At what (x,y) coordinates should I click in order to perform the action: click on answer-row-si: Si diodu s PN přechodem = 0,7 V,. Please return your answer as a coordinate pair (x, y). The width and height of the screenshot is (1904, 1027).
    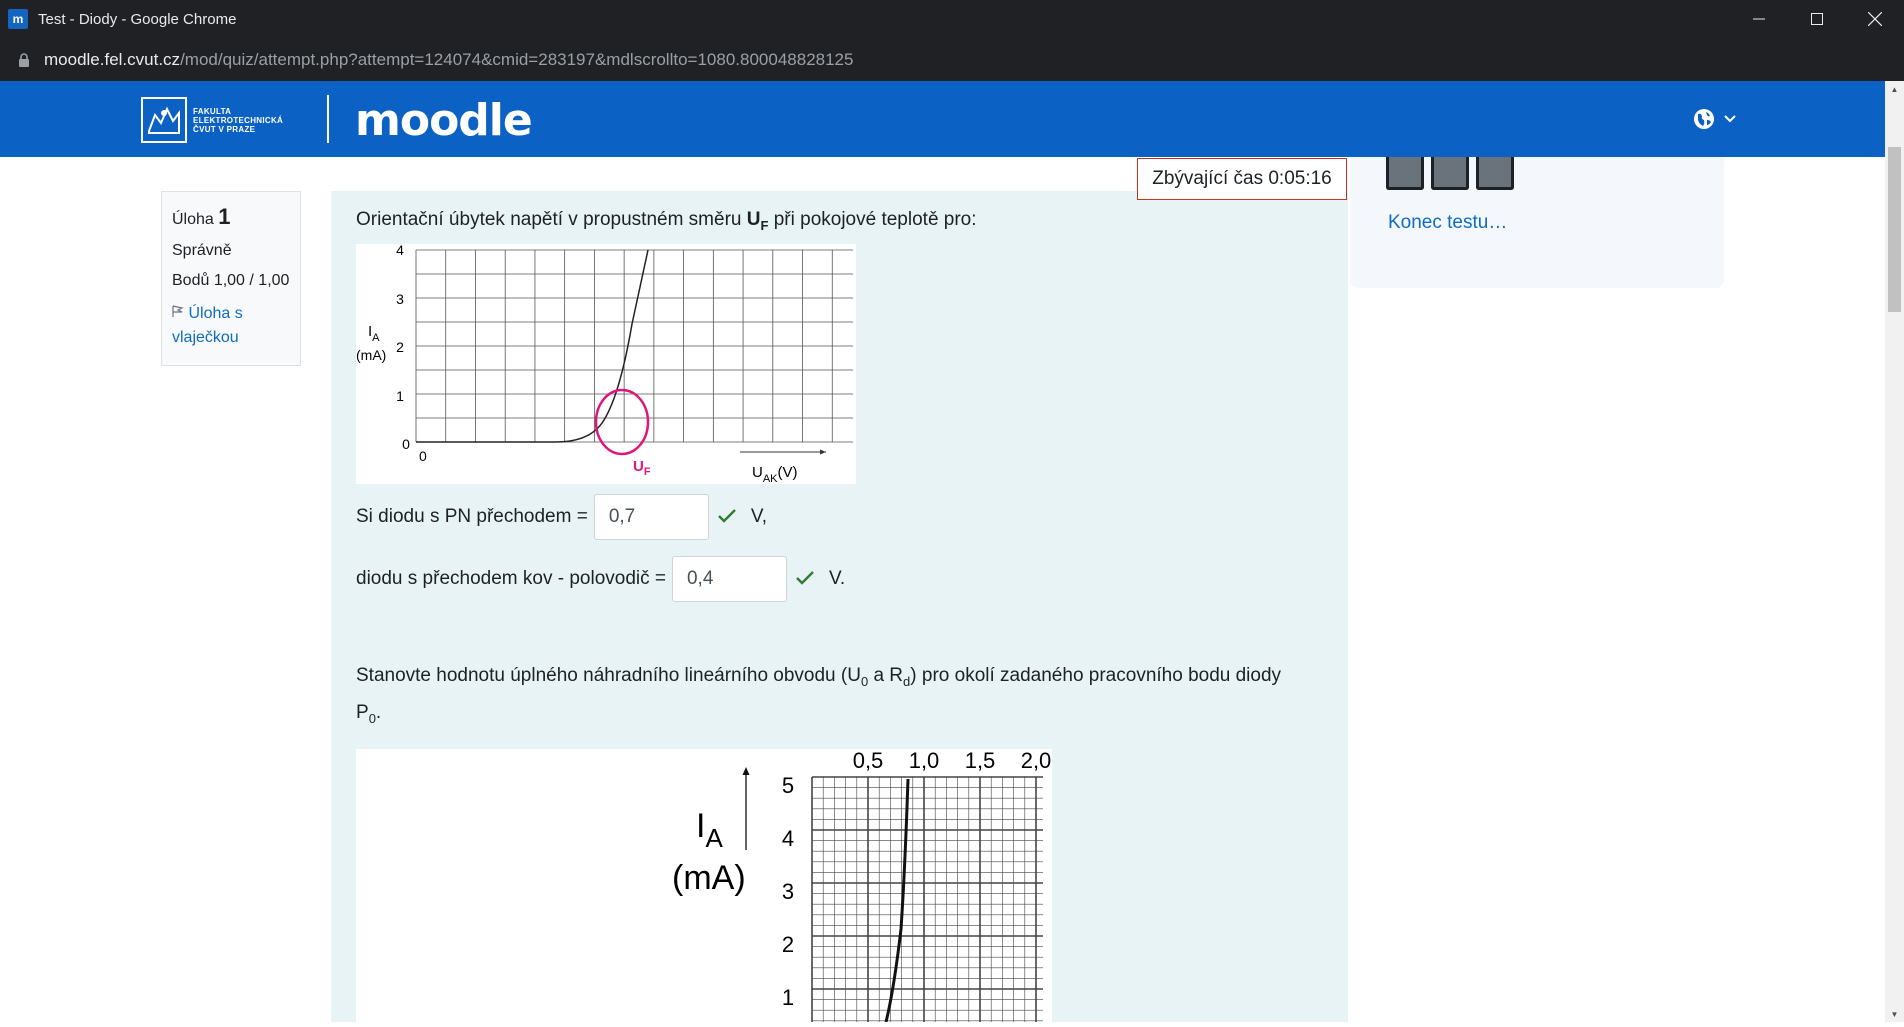
    Looking at the image, I should click on (561, 517).